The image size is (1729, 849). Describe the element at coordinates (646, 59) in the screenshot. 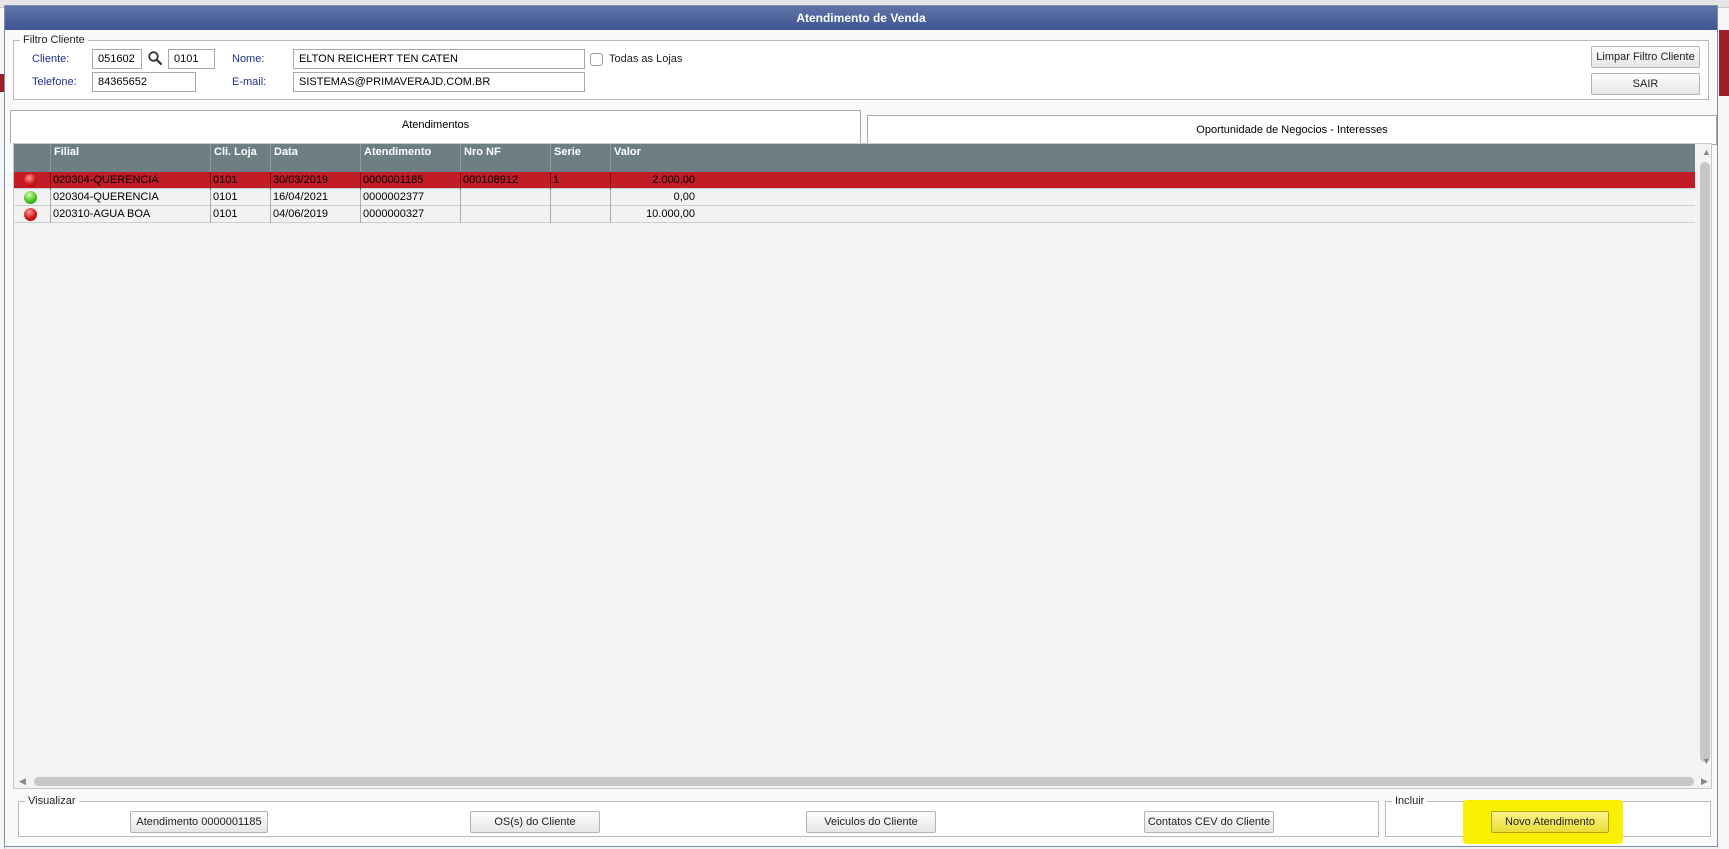

I see `todas-lojas-label: Todas as Lojas` at that location.